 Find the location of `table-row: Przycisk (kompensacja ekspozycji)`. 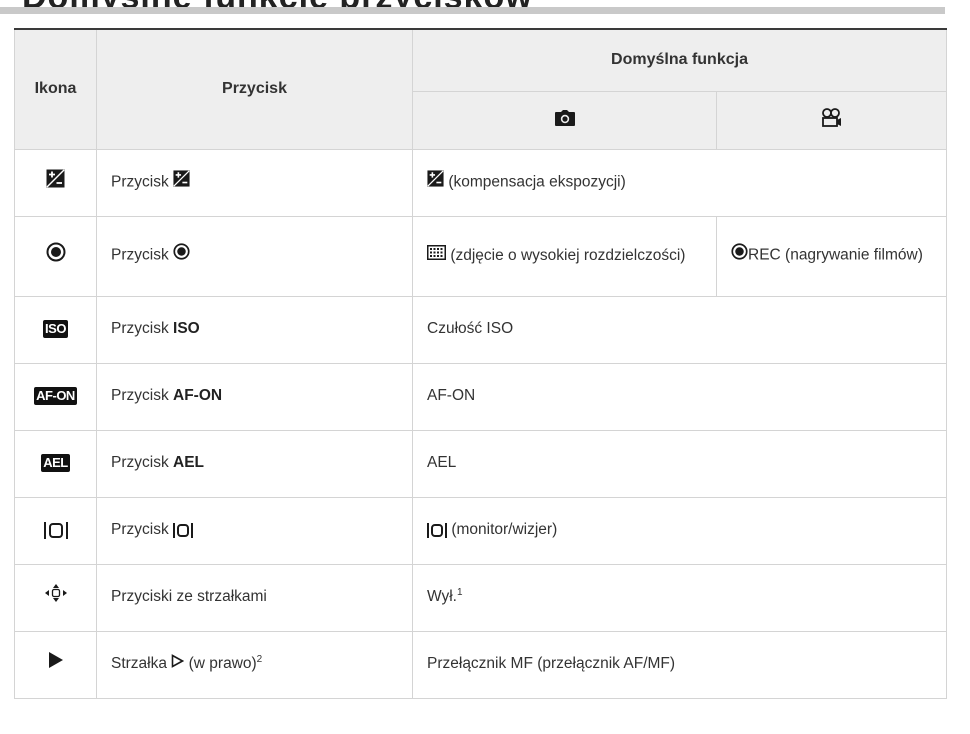

table-row: Przycisk (kompensacja ekspozycji) is located at coordinates (480, 182).